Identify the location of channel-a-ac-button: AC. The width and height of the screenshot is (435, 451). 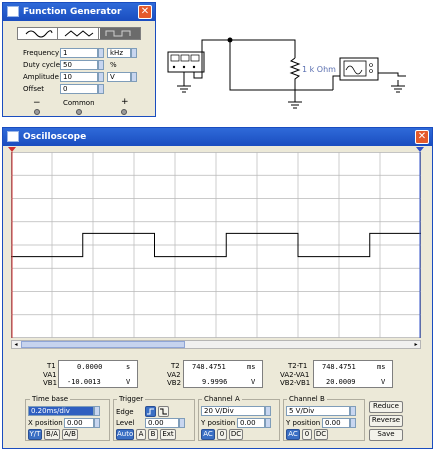
(208, 434).